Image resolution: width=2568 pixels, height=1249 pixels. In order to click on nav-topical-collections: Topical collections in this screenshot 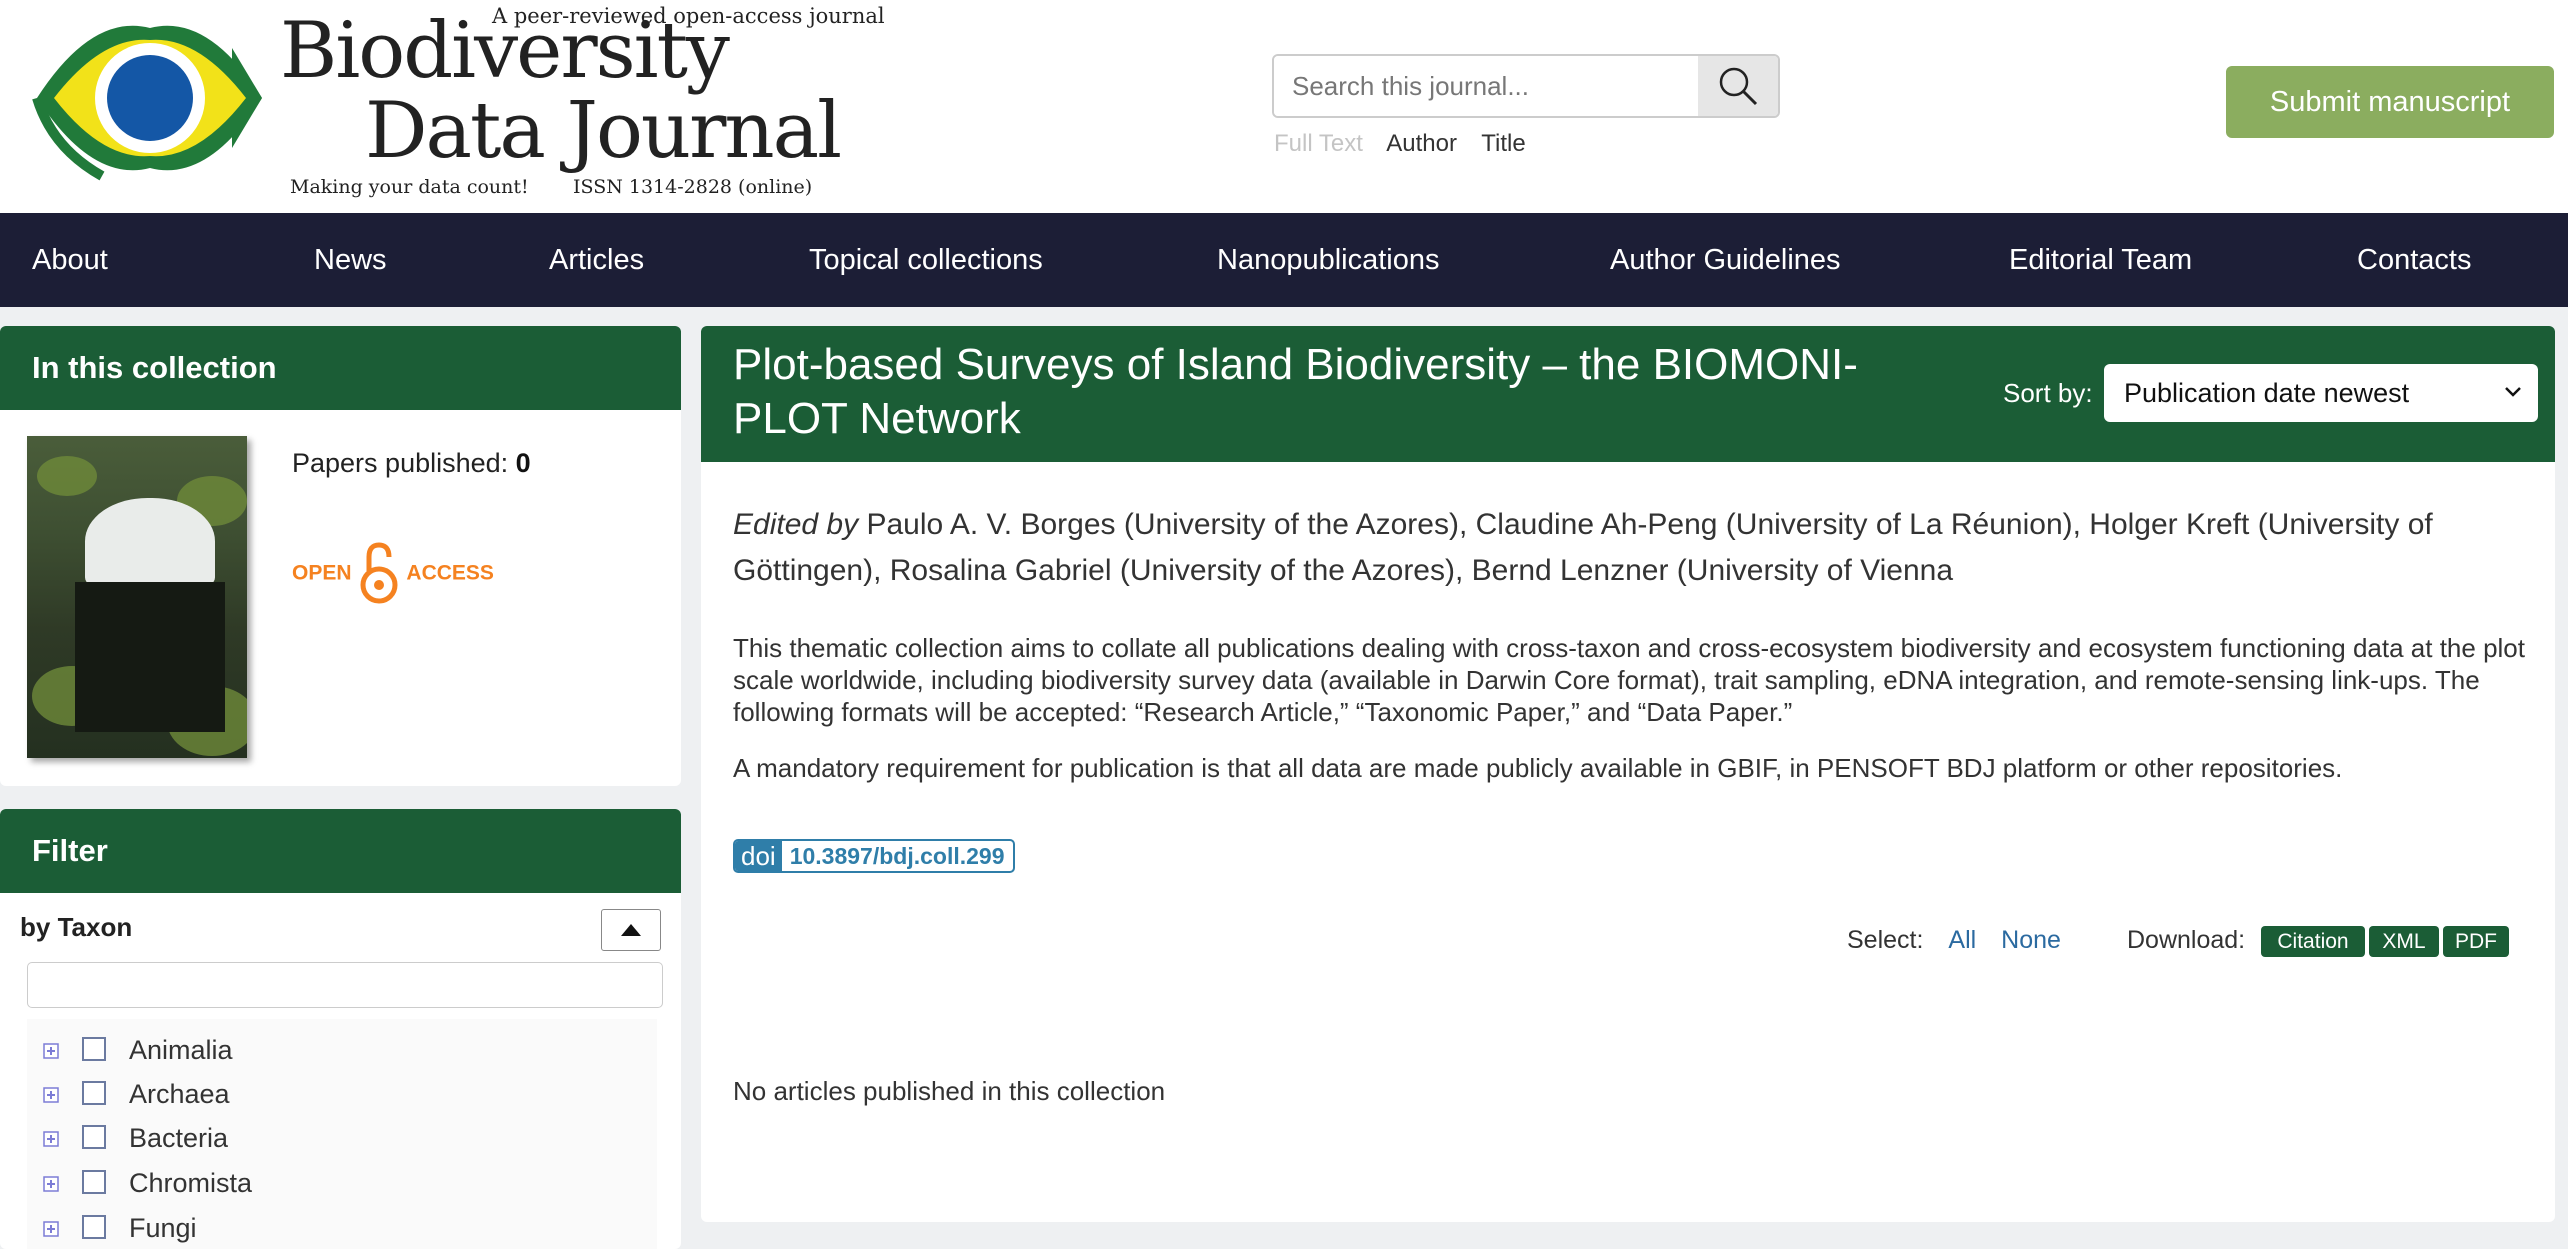, I will do `click(926, 260)`.